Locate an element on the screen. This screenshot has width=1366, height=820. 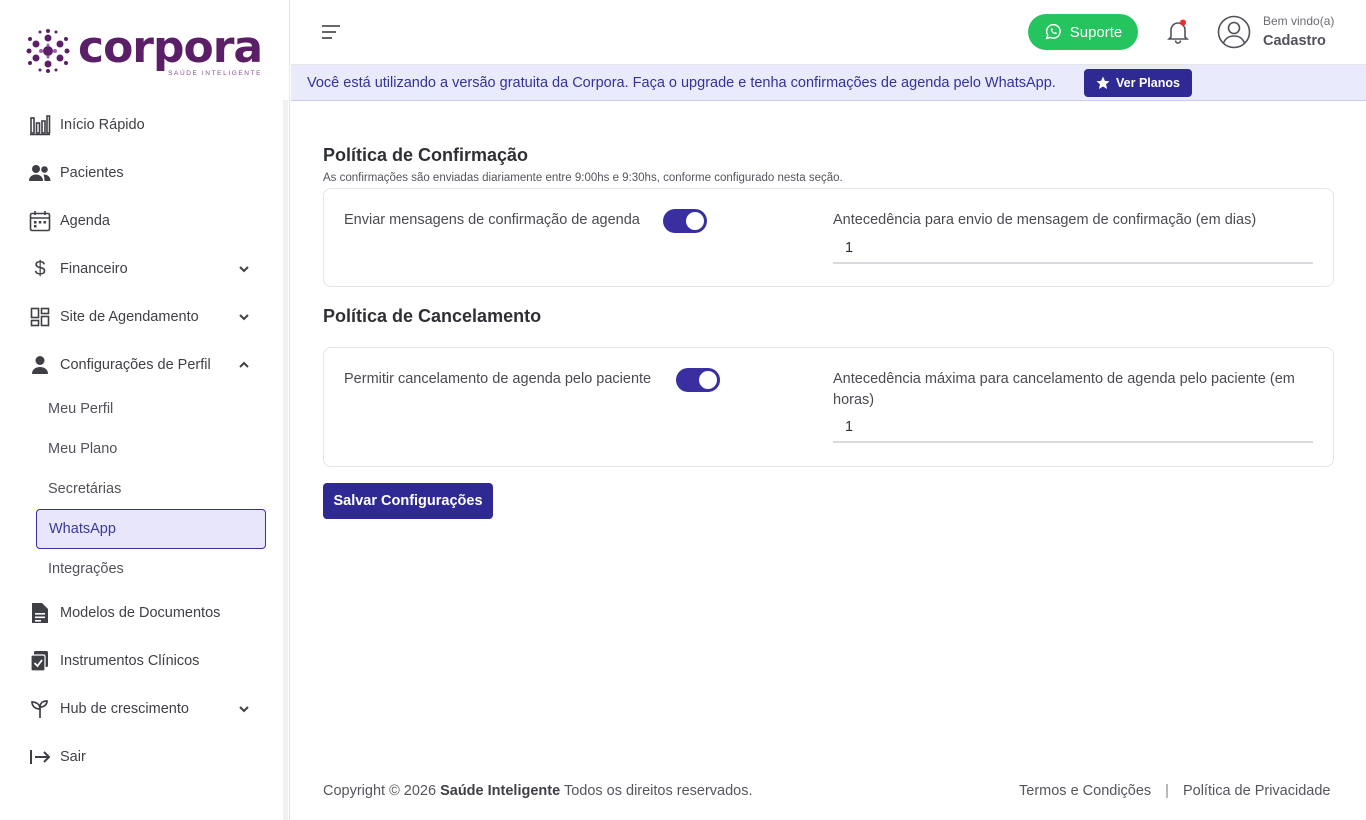
sidebar-item-site-de-agendamento: Site de Agendamento is located at coordinates (145, 317).